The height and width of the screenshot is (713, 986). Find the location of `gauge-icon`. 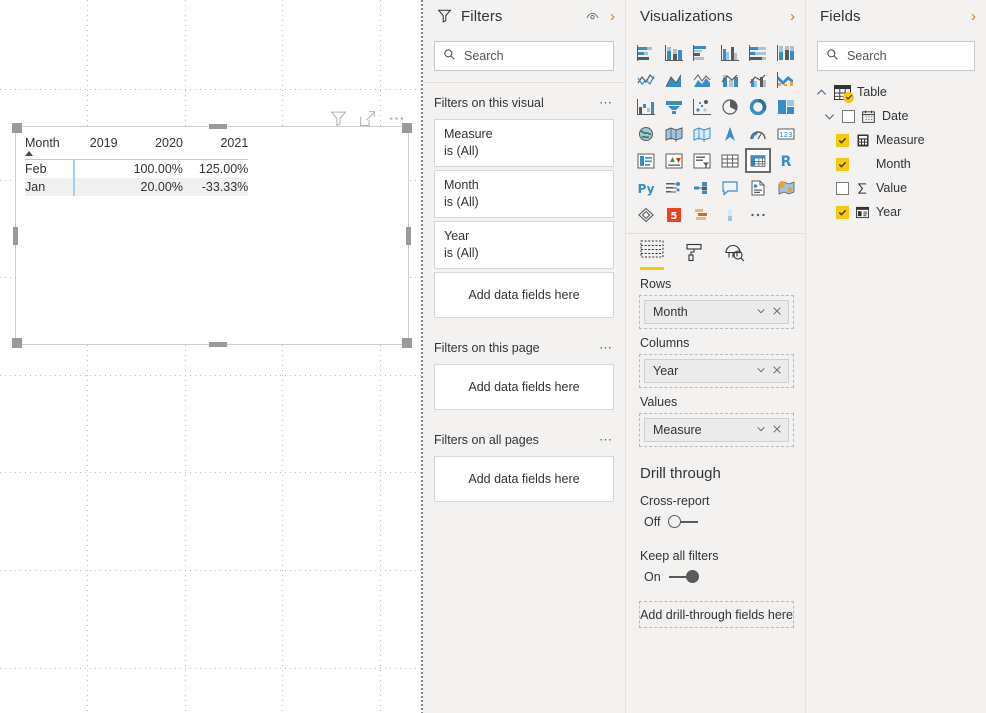

gauge-icon is located at coordinates (758, 133).